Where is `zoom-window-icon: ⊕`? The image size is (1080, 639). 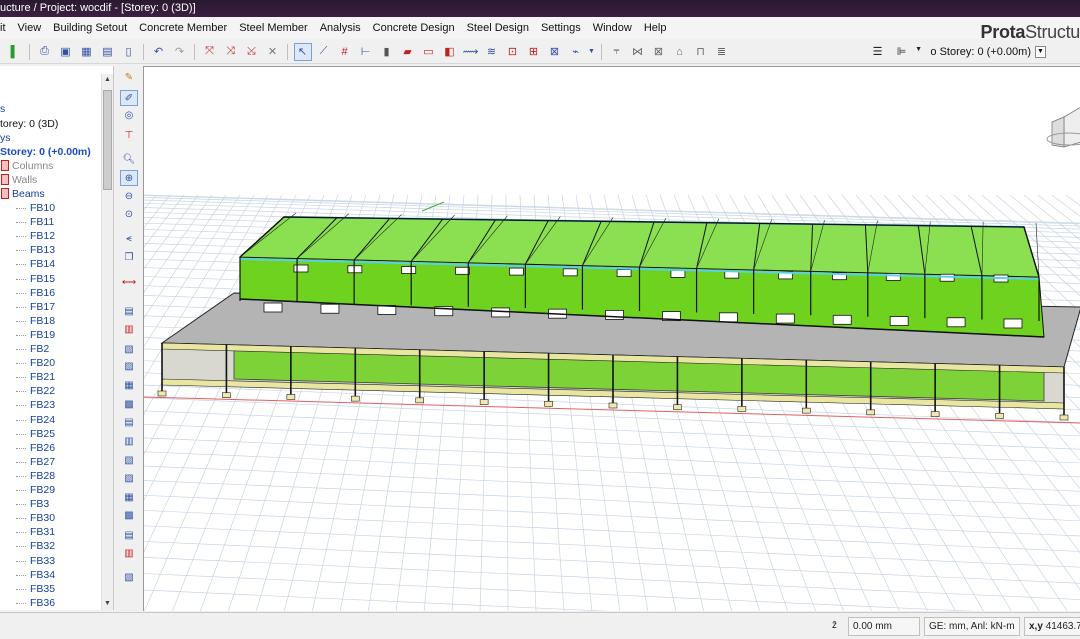
zoom-window-icon: ⊕ is located at coordinates (129, 178).